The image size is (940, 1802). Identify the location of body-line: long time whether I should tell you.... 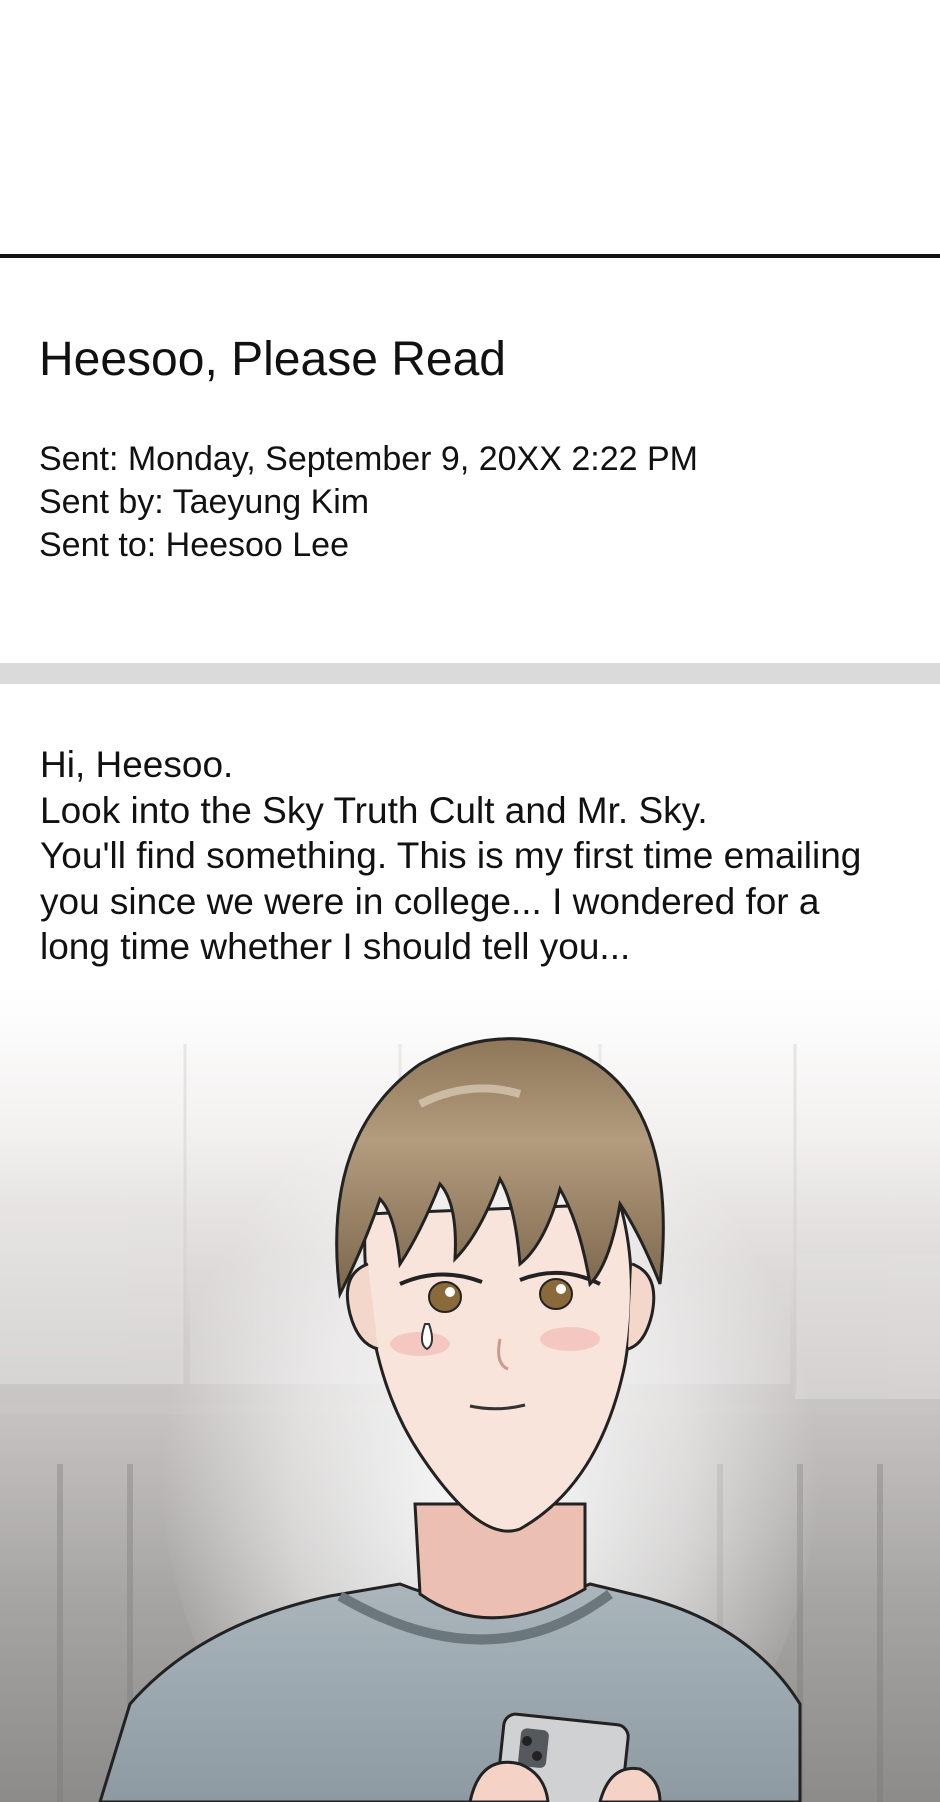
(335, 946).